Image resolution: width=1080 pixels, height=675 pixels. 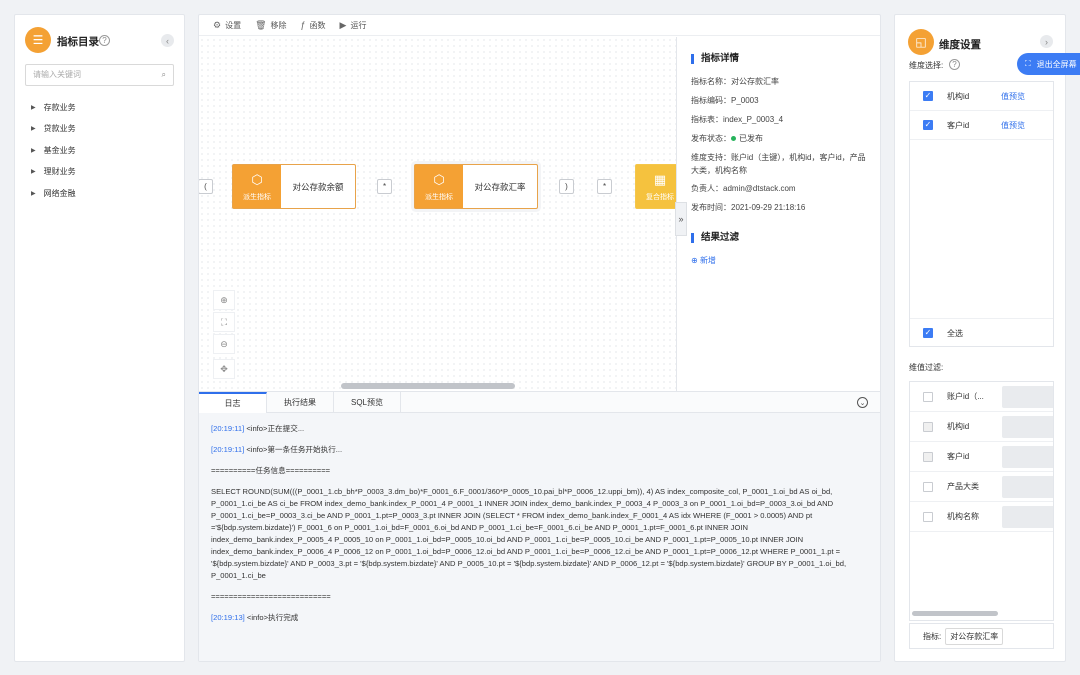 What do you see at coordinates (958, 125) in the screenshot?
I see `dimension-name: 客户id` at bounding box center [958, 125].